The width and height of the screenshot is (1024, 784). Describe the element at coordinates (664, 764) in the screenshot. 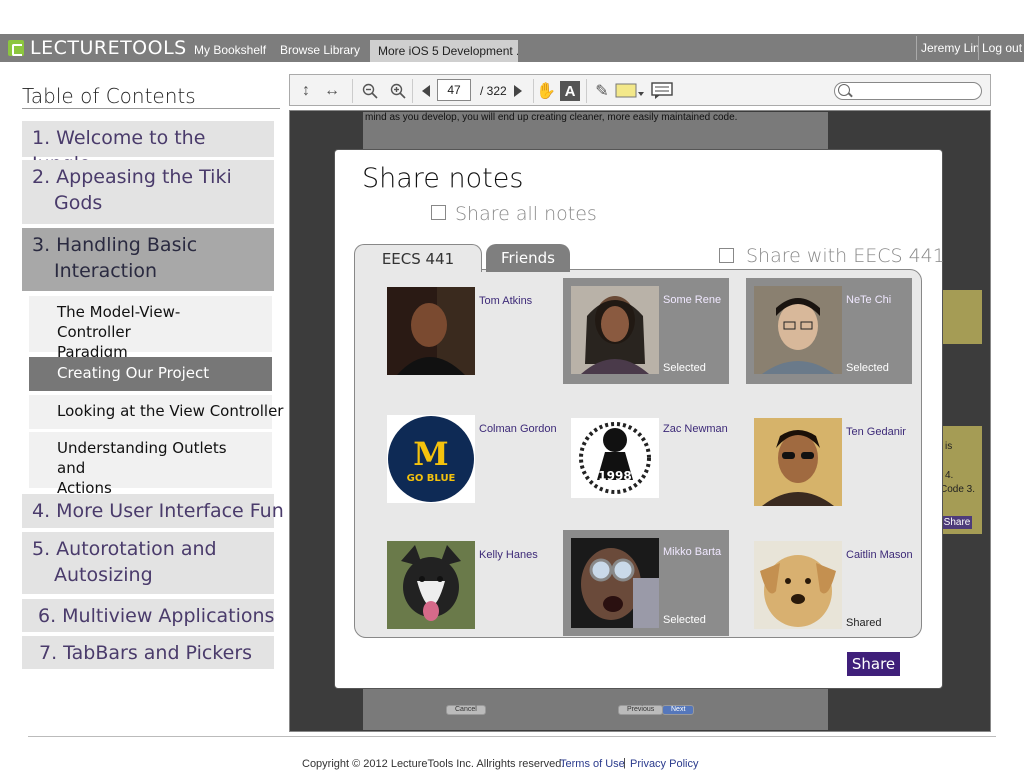

I see `privacy-policy-link: Privacy Policy` at that location.